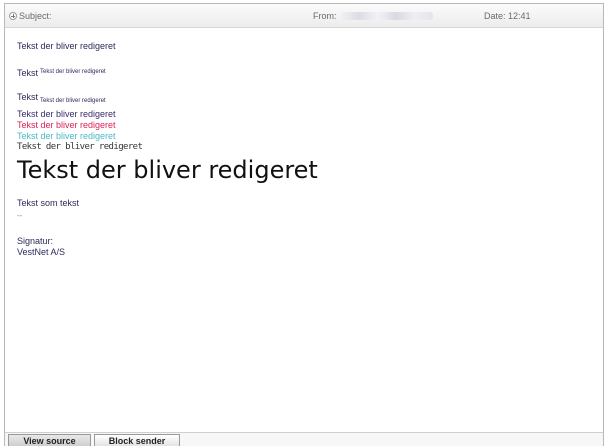 The width and height of the screenshot is (607, 446). Describe the element at coordinates (35, 16) in the screenshot. I see `subject-label: Subject:` at that location.